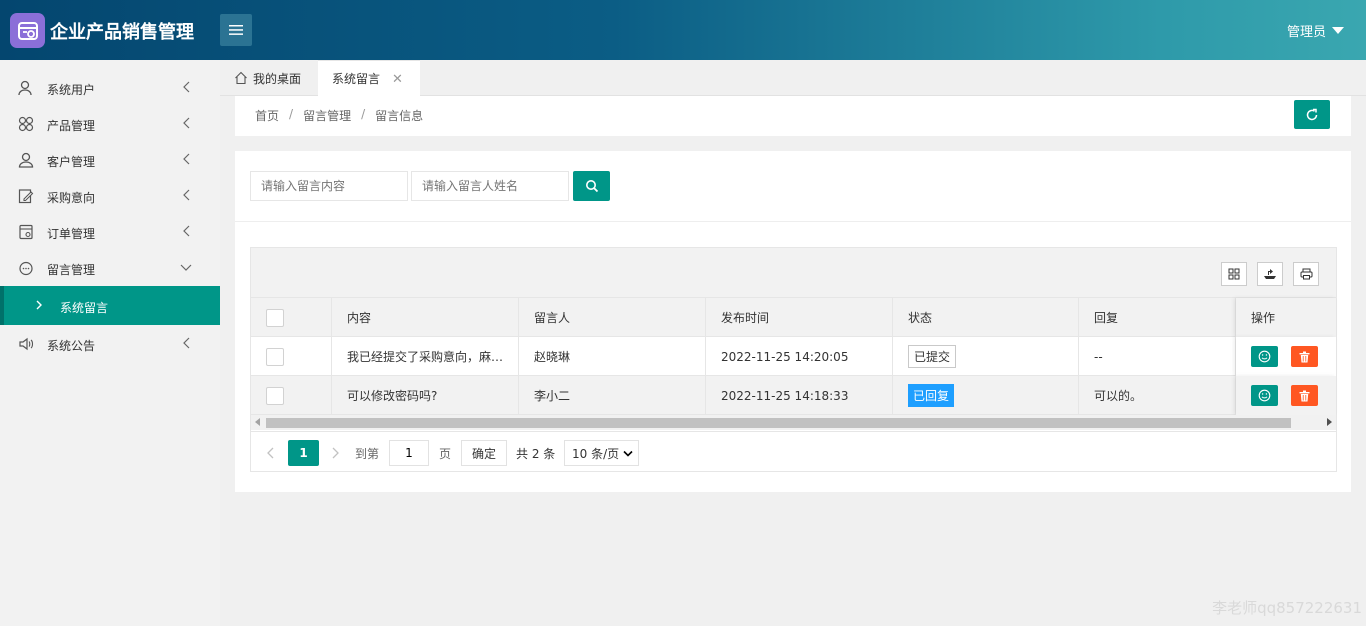 The height and width of the screenshot is (626, 1366). Describe the element at coordinates (71, 126) in the screenshot. I see `sidebar-item-label: 产品管理` at that location.